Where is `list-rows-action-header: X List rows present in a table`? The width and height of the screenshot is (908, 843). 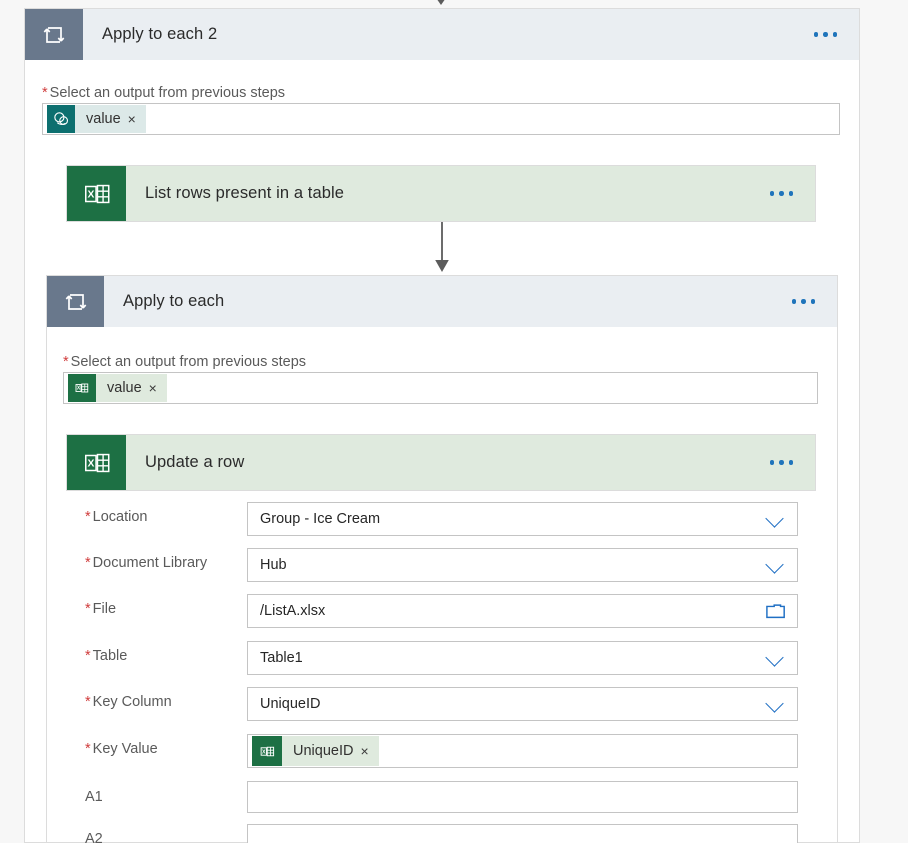 list-rows-action-header: X List rows present in a table is located at coordinates (441, 193).